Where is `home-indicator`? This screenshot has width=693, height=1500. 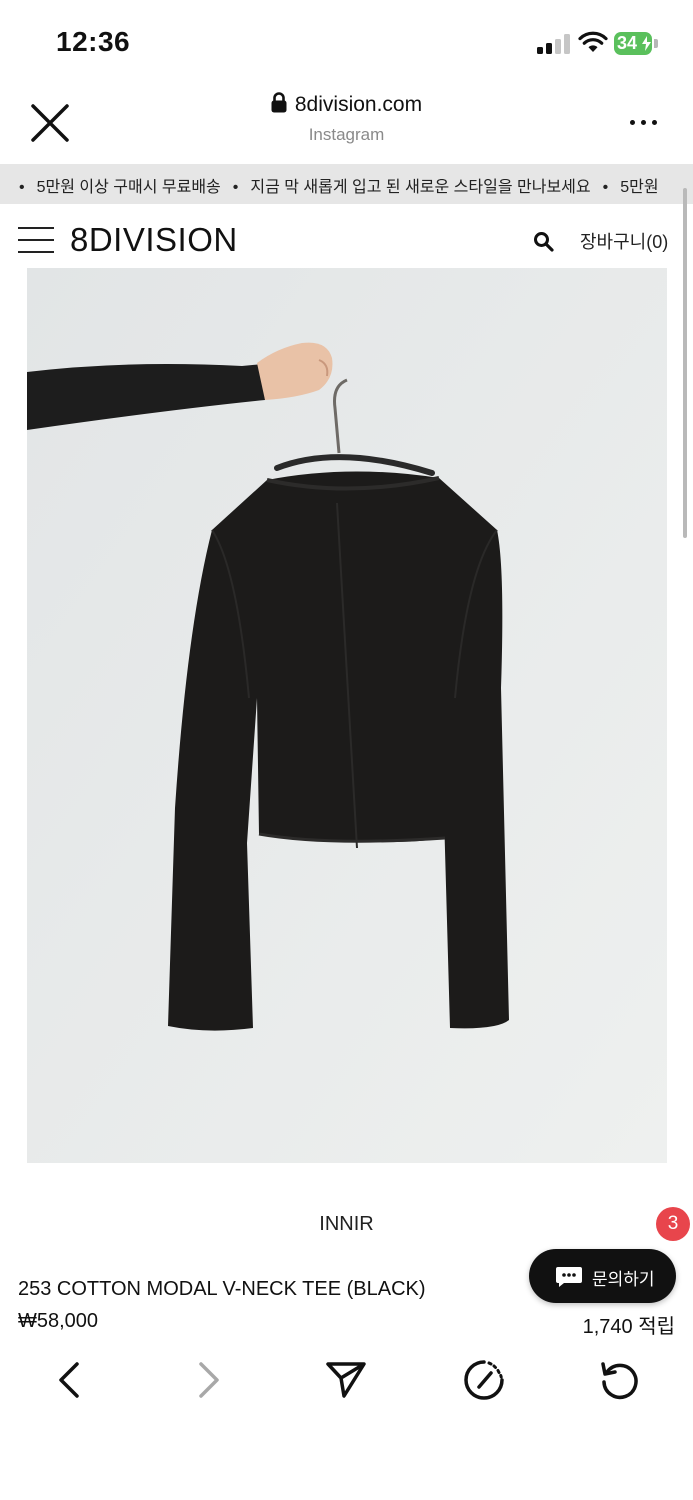
home-indicator is located at coordinates (347, 1483).